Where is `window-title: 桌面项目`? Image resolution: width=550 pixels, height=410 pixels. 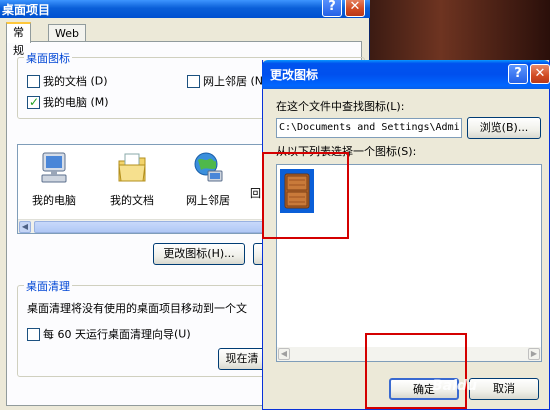 window-title: 桌面项目 is located at coordinates (26, 10).